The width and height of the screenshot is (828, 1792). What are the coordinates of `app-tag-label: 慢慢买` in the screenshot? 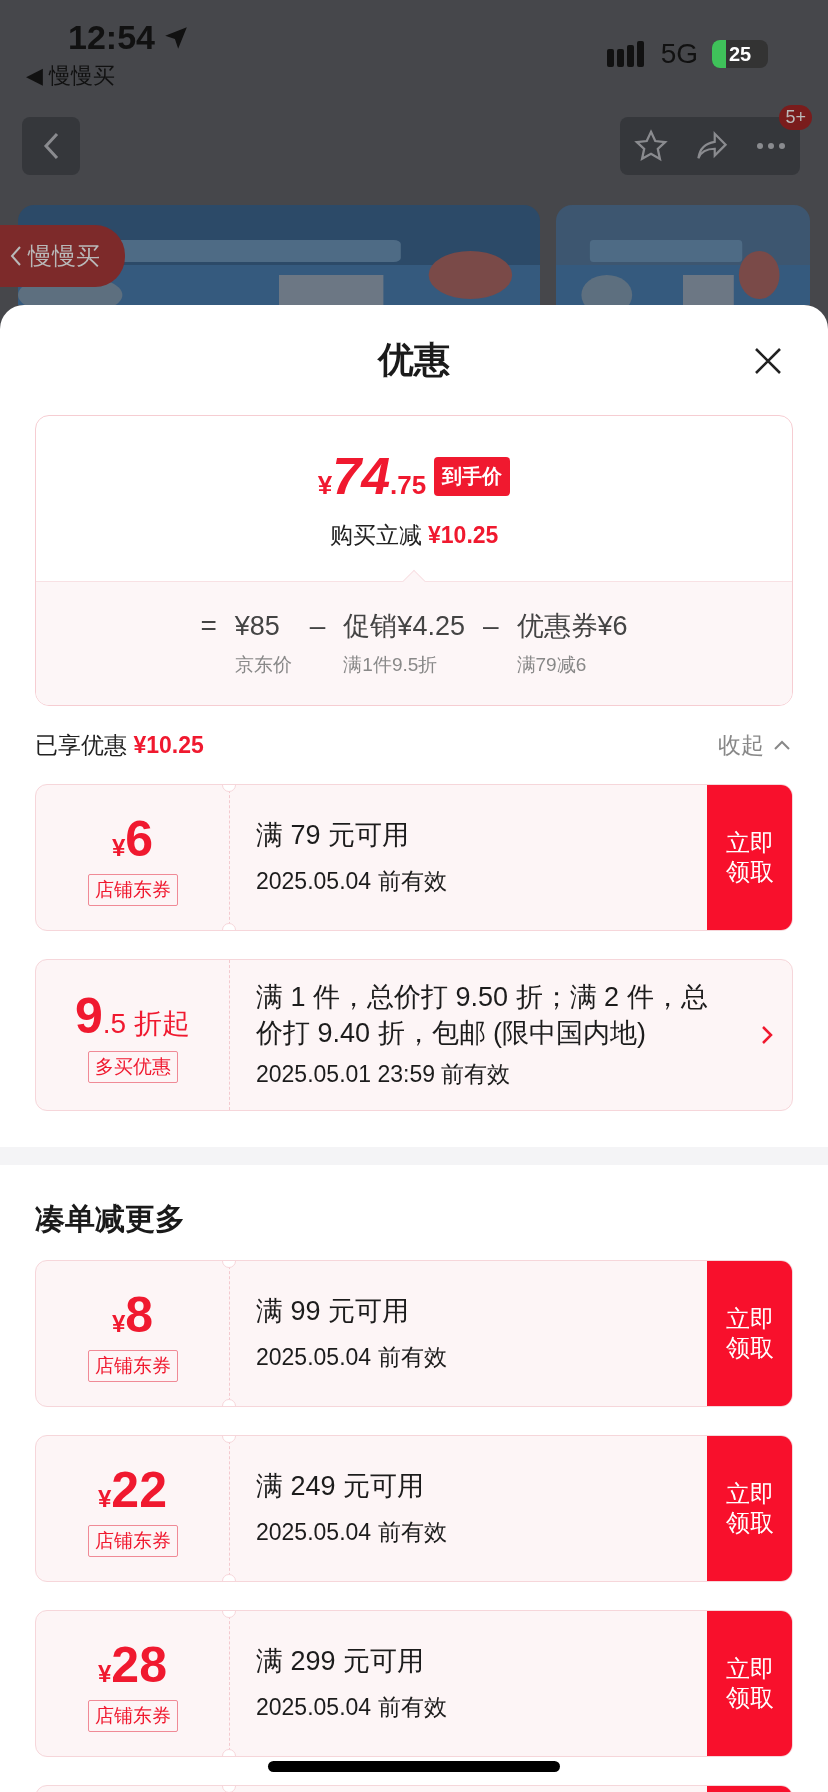 It's located at (64, 256).